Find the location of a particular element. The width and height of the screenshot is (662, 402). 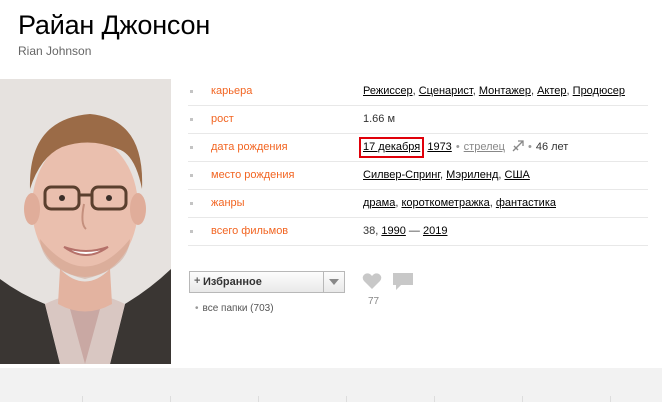

info-value-total-films: 38, 1990 — 2019 is located at coordinates (405, 231).